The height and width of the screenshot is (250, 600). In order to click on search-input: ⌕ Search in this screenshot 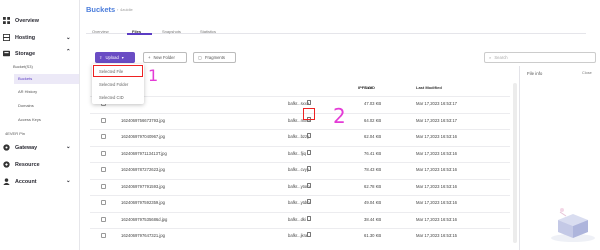, I will do `click(540, 57)`.